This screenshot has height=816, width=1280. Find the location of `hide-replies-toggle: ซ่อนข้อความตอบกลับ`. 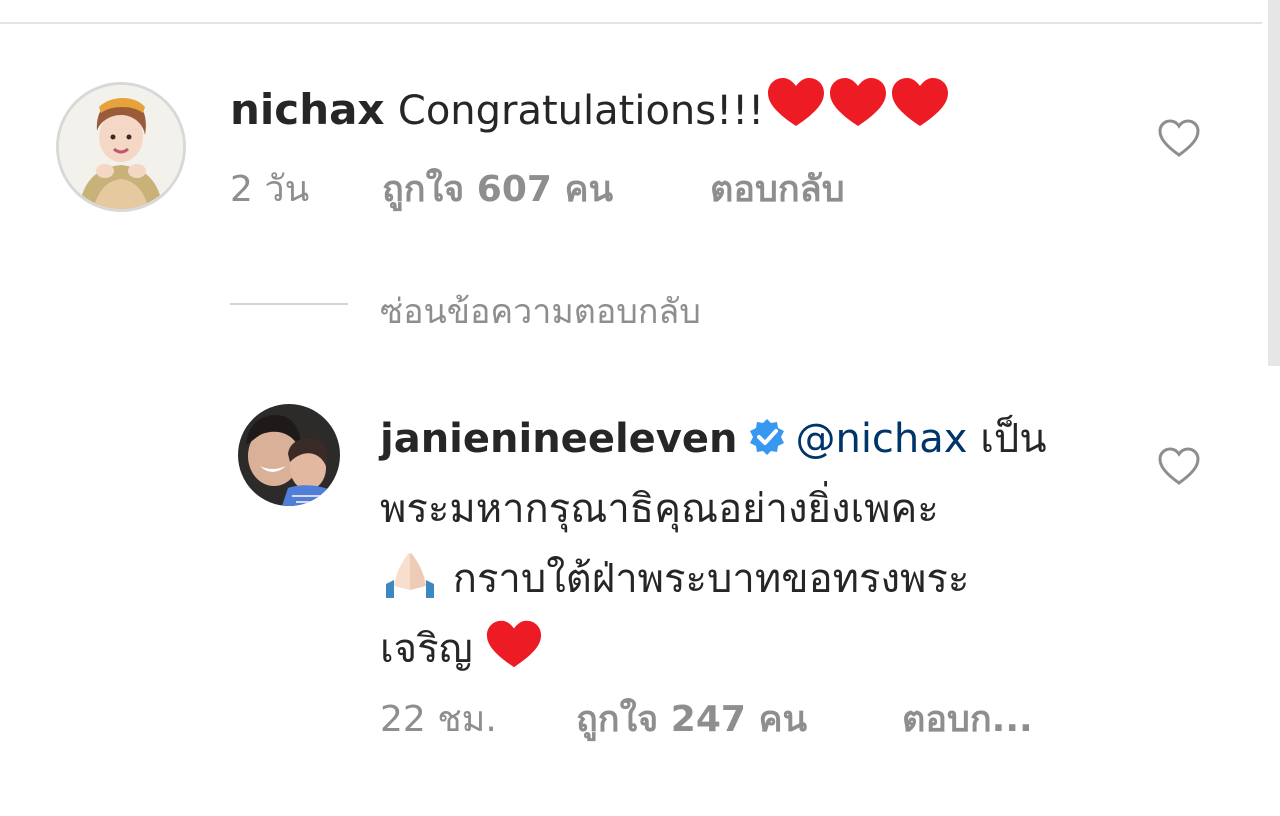

hide-replies-toggle: ซ่อนข้อความตอบกลับ is located at coordinates (510, 308).